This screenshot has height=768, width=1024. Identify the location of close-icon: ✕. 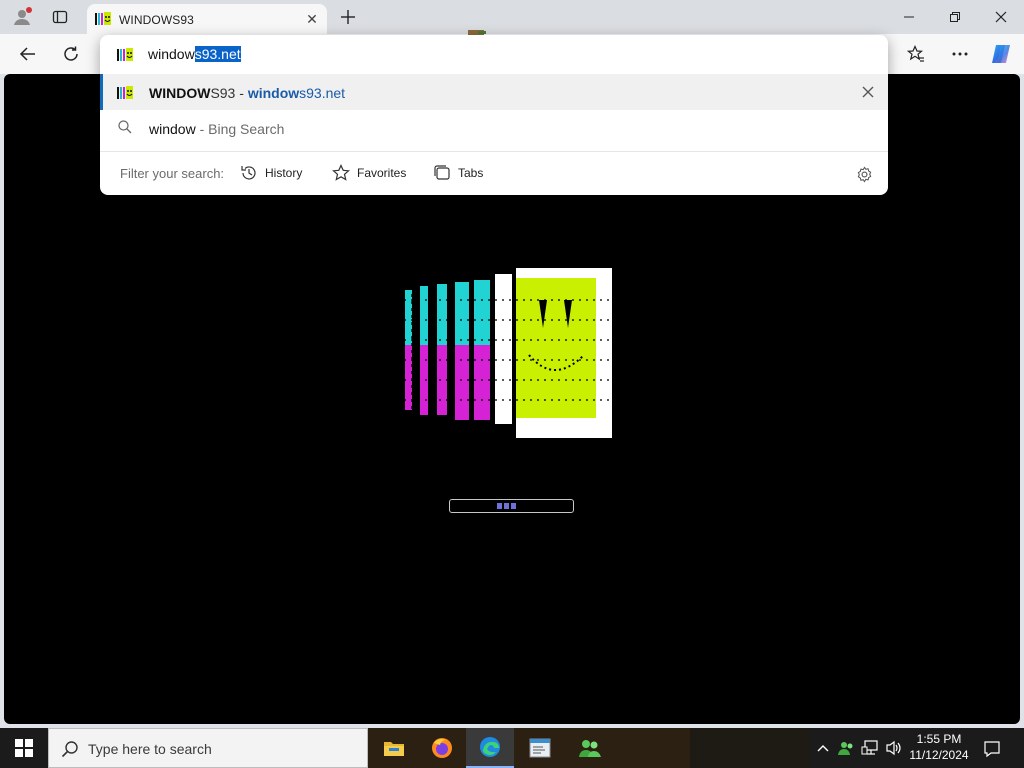
(312, 18).